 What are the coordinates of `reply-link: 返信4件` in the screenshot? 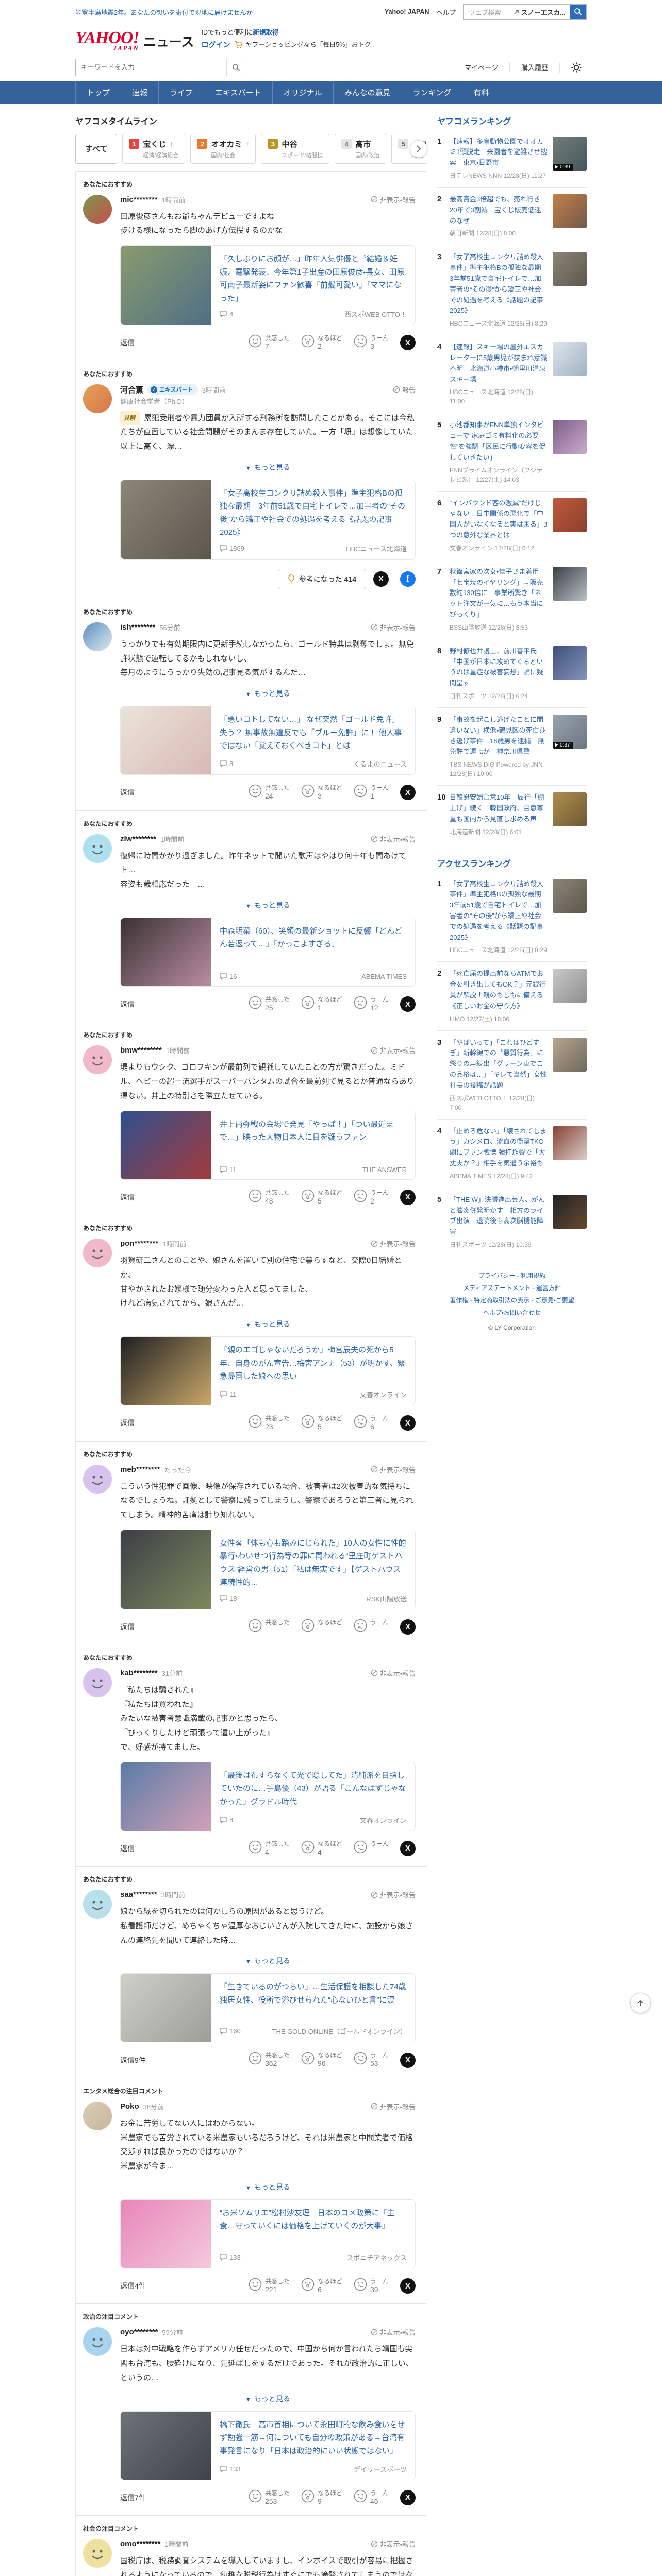 It's located at (133, 2286).